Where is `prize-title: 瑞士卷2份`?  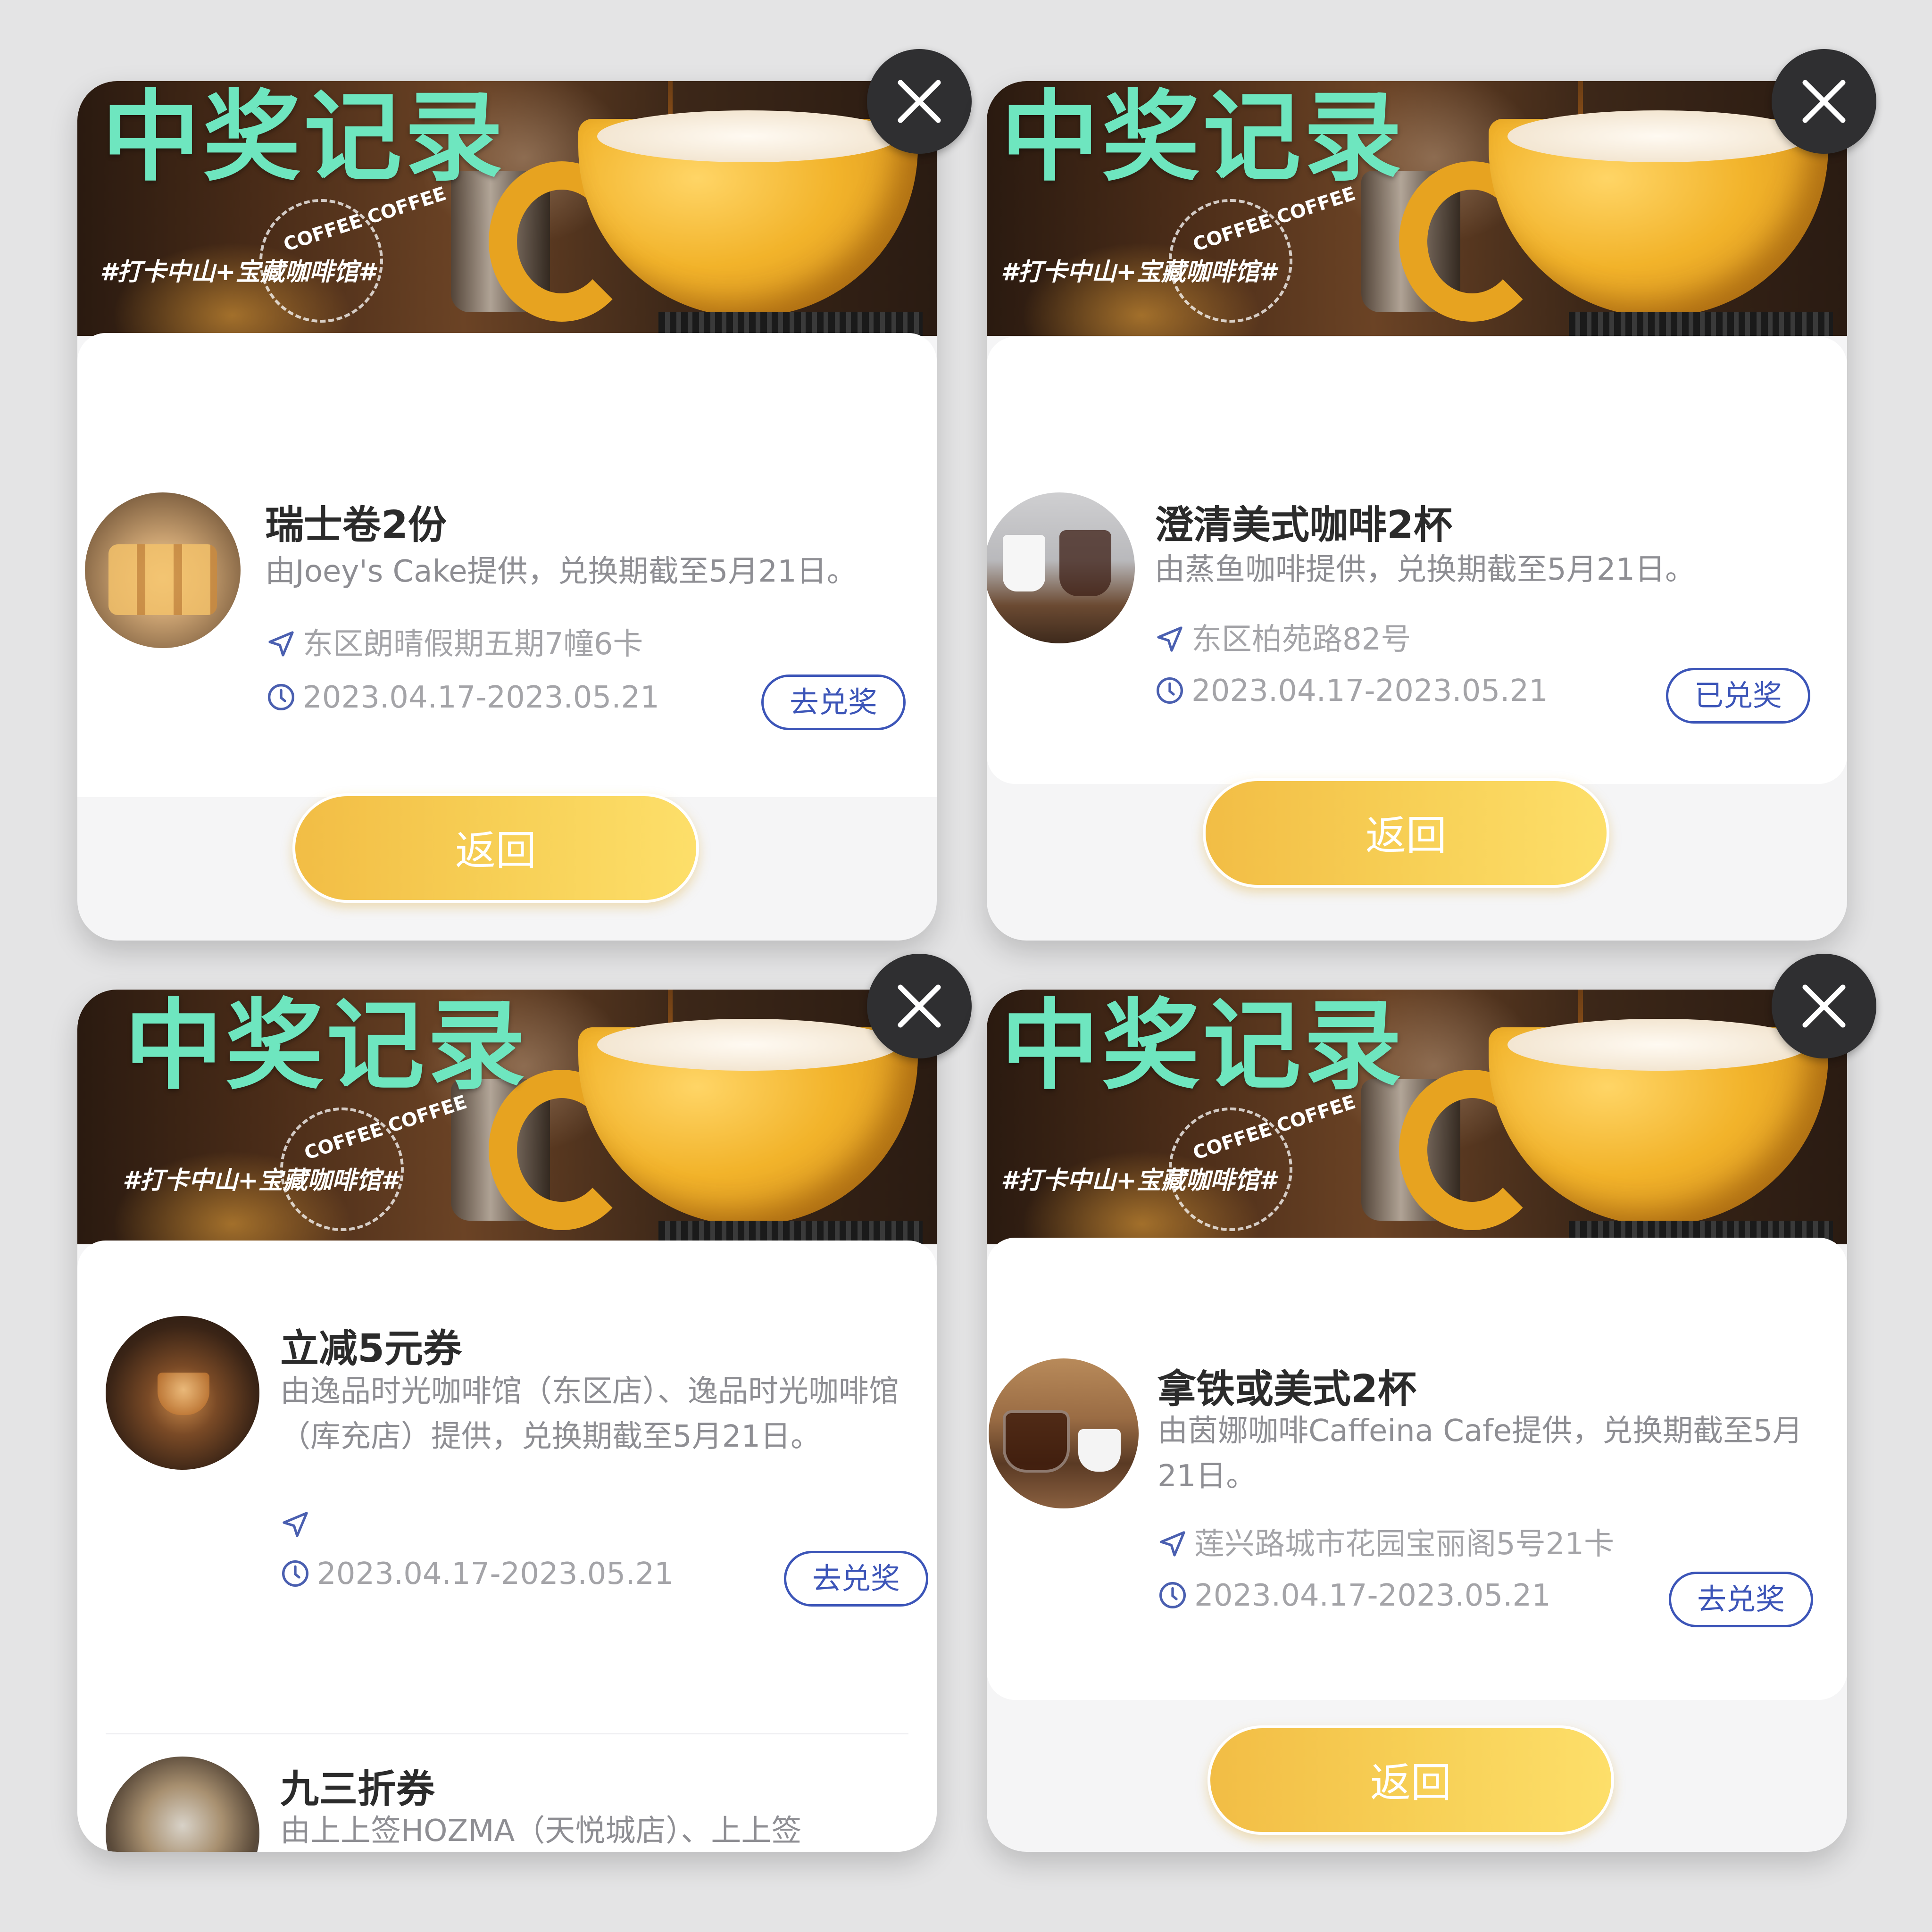 prize-title: 瑞士卷2份 is located at coordinates (356, 525).